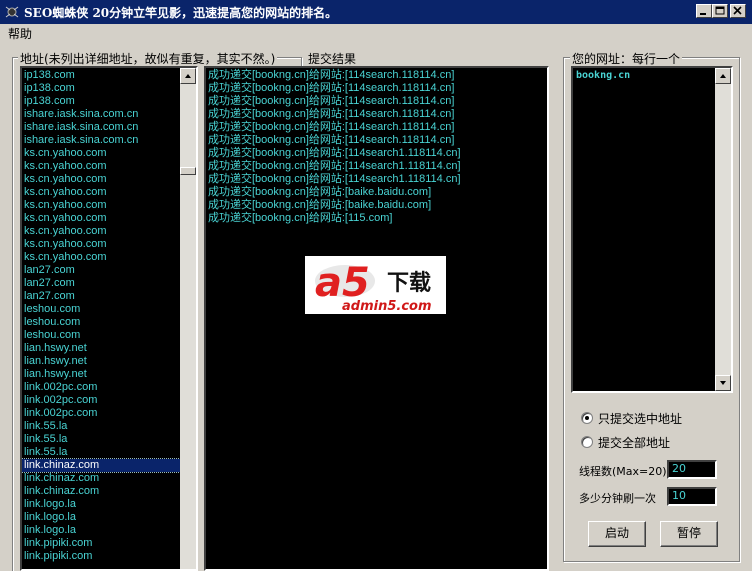 The image size is (752, 571). I want to click on a5-logo-icon: a5 下载 admin5.com, so click(373, 287).